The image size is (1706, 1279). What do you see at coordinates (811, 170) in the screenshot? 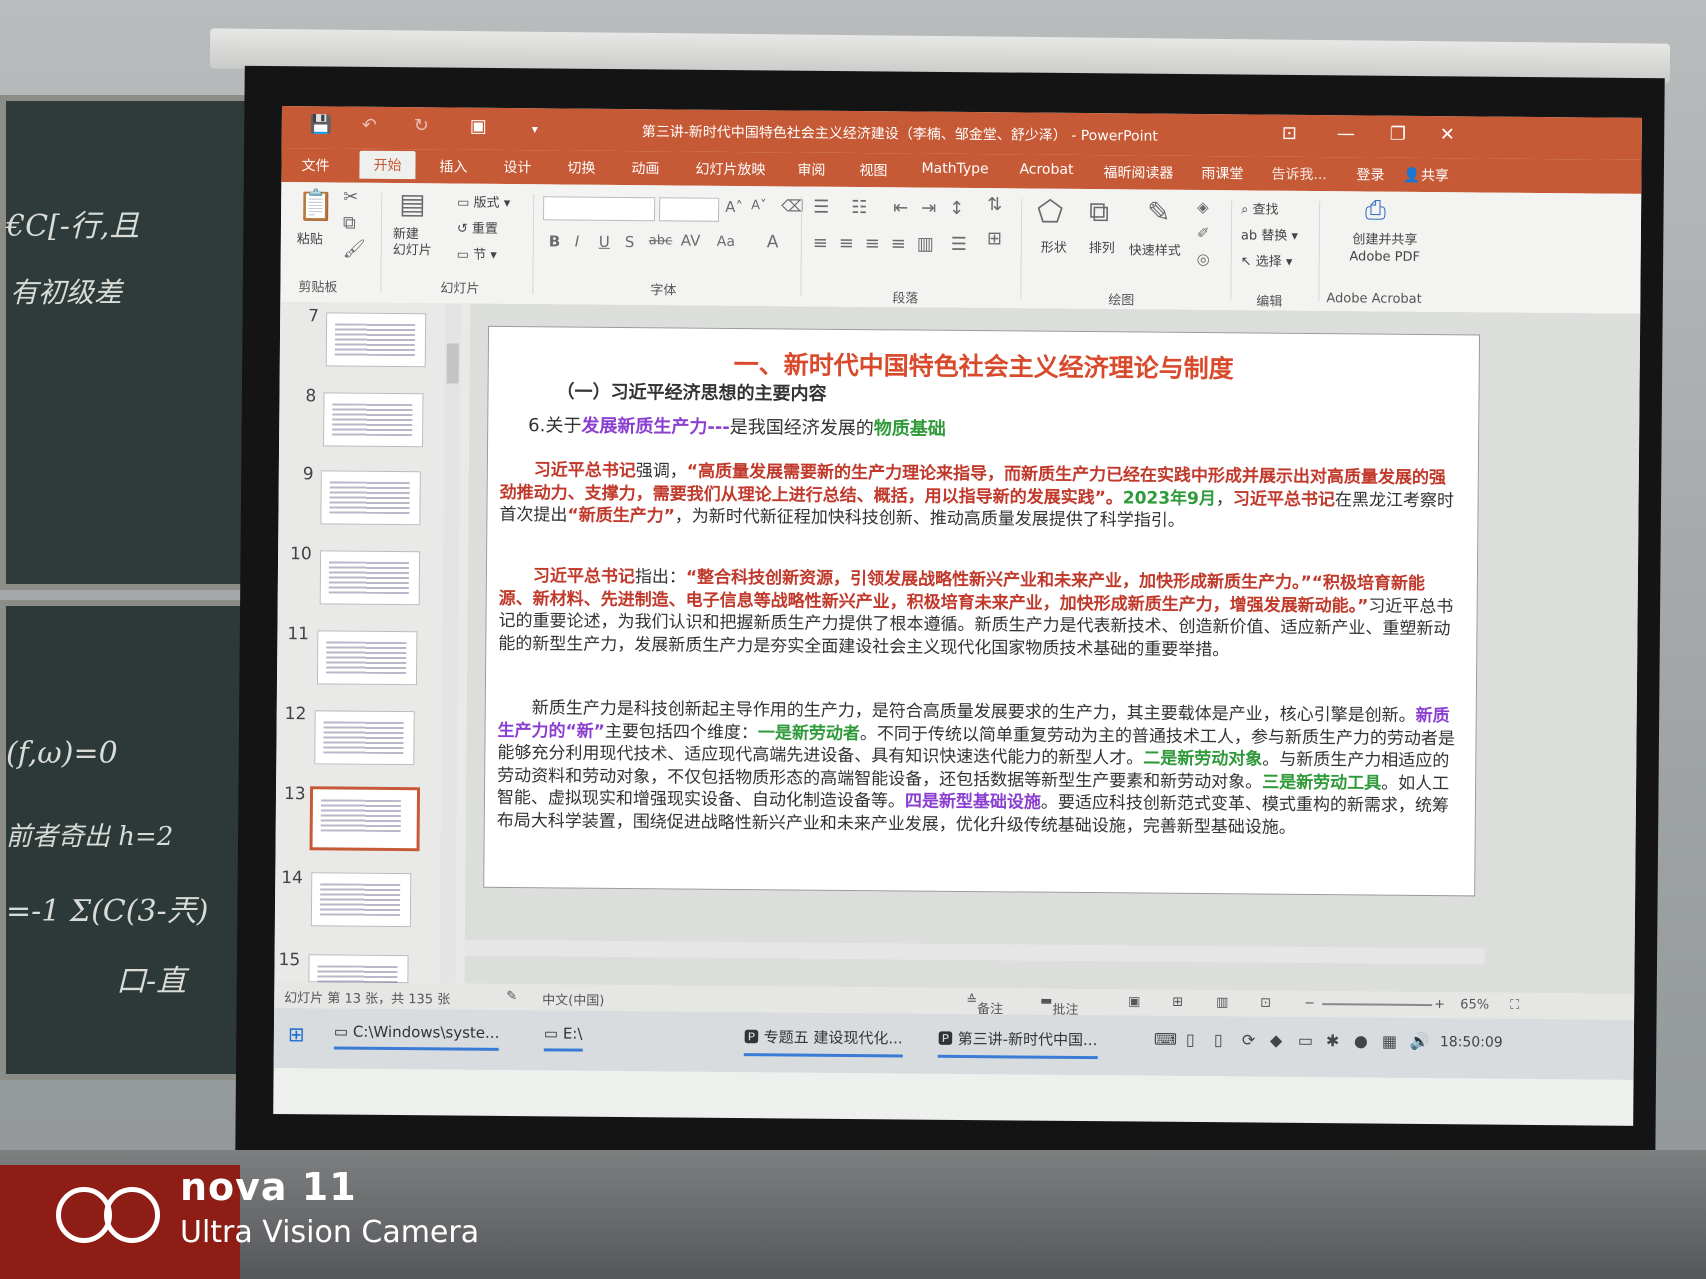
I see `tab-review: 审阅` at bounding box center [811, 170].